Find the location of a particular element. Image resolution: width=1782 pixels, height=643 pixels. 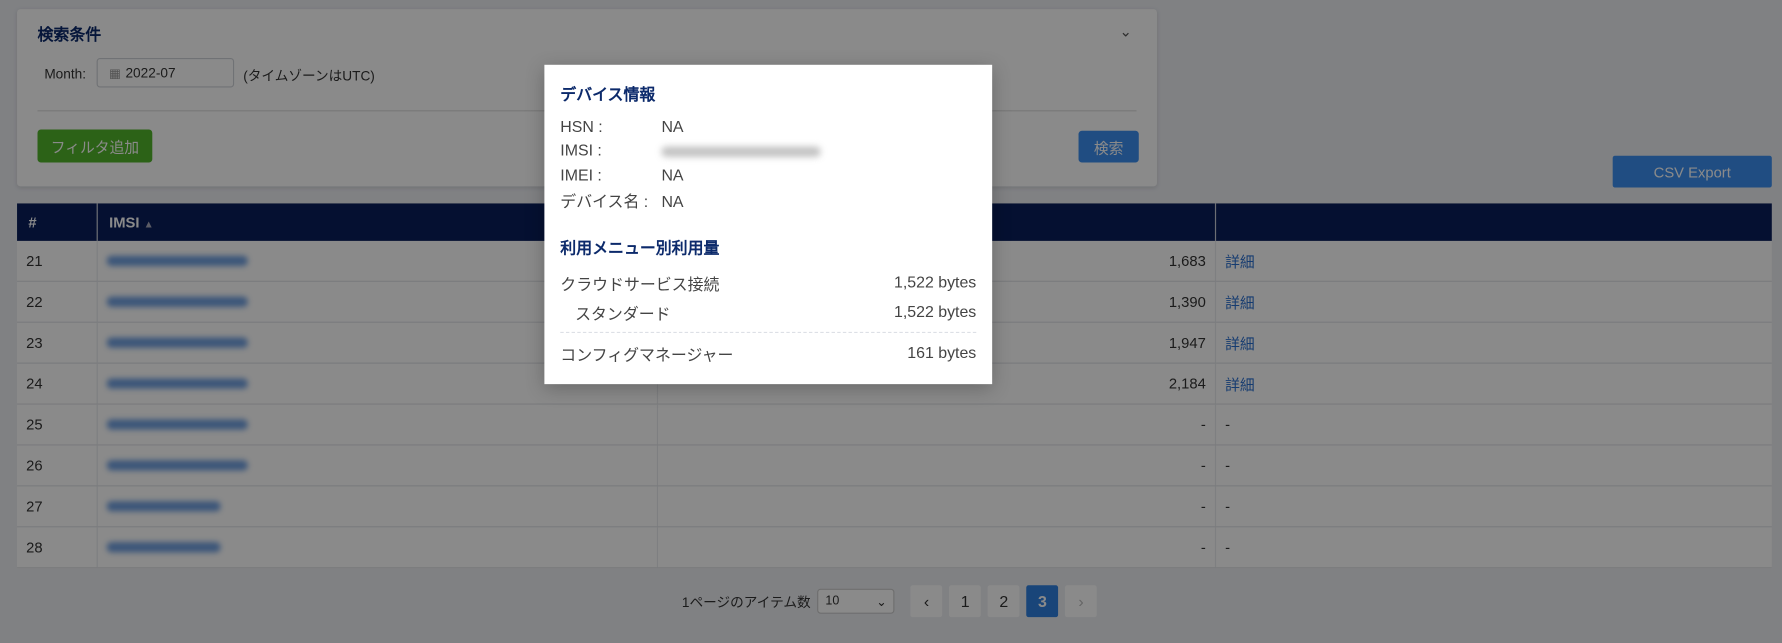

field-label: HSN : is located at coordinates (581, 126).